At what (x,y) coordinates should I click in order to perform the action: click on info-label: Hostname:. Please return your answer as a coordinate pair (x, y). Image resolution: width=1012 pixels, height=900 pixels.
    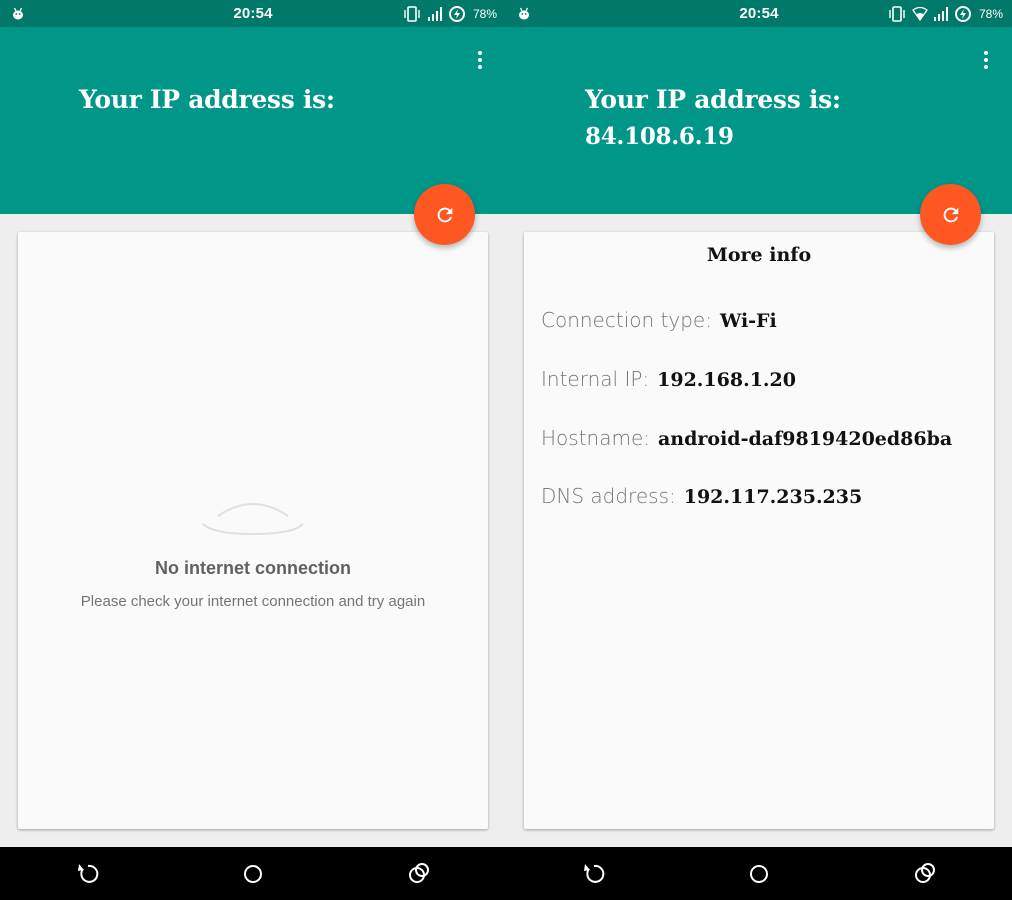
    Looking at the image, I should click on (595, 438).